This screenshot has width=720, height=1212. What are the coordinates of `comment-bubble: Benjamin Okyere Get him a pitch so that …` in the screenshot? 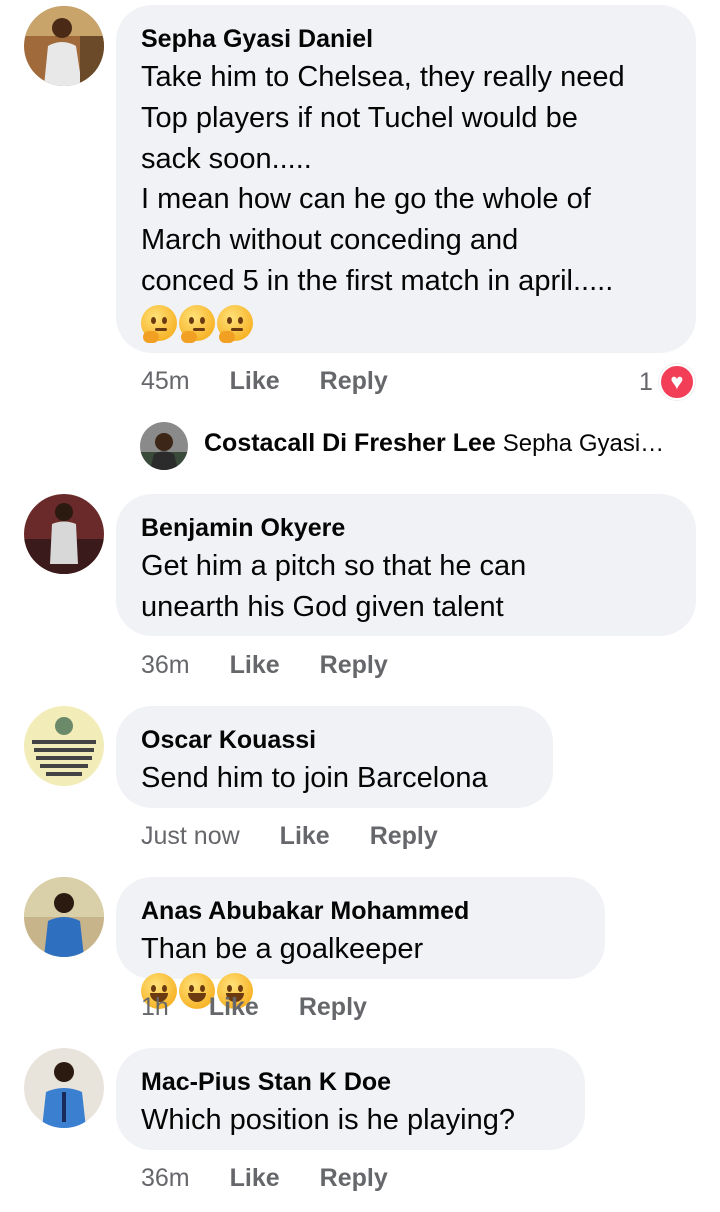 It's located at (406, 565).